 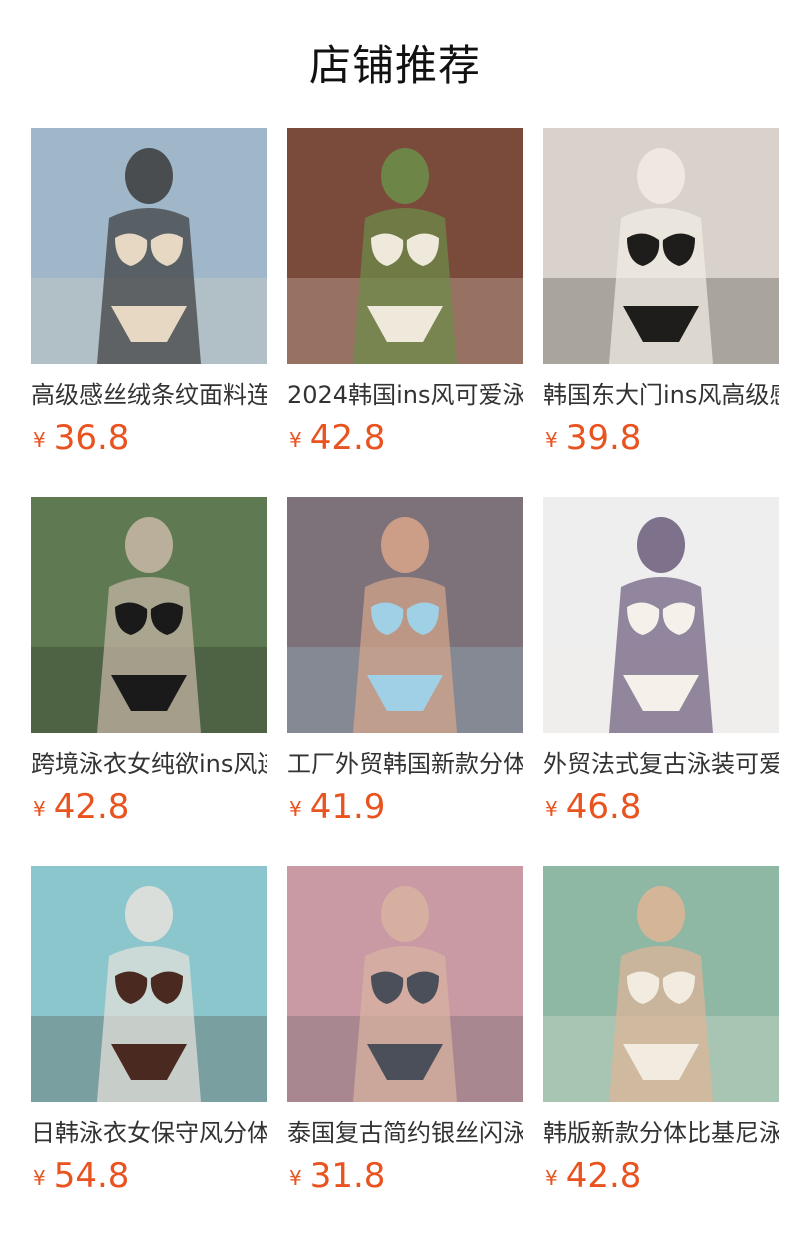 I want to click on price-value: 36.8, so click(x=91, y=438).